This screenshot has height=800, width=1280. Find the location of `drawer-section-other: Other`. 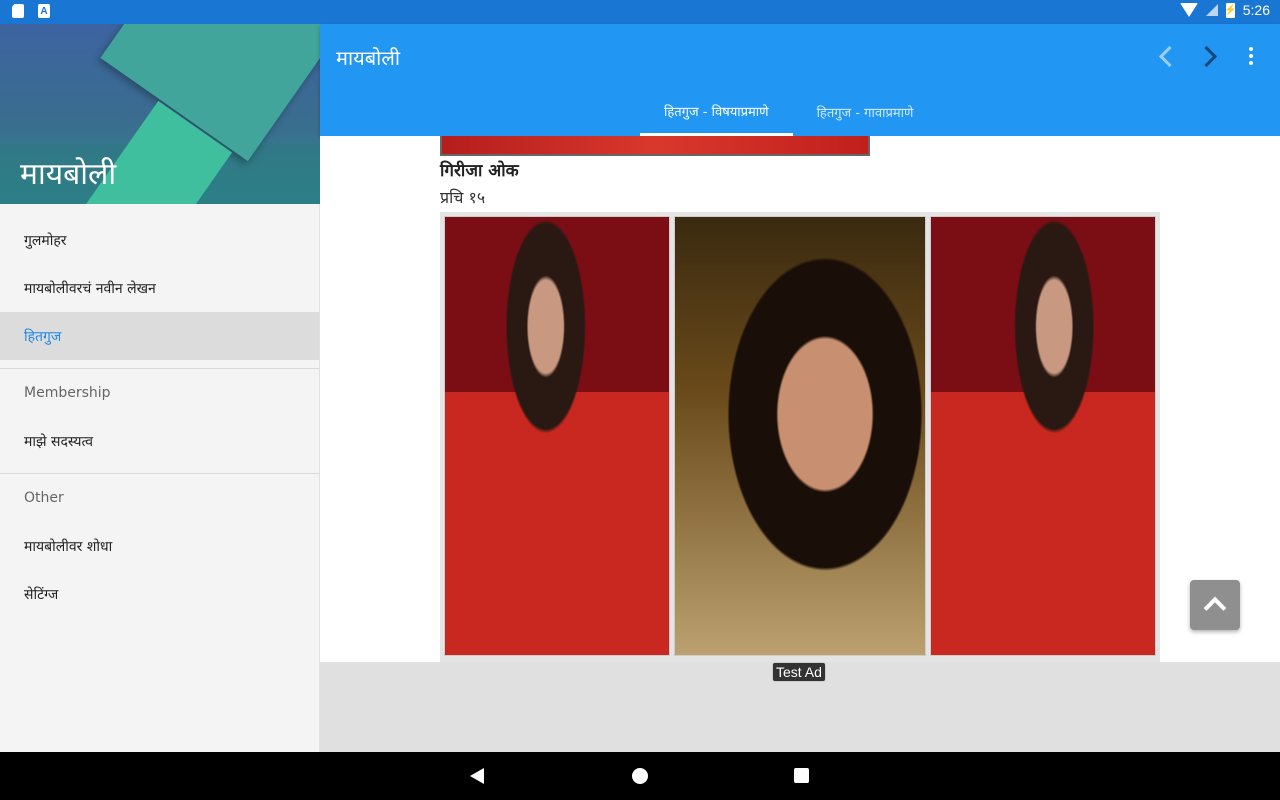

drawer-section-other: Other is located at coordinates (44, 498).